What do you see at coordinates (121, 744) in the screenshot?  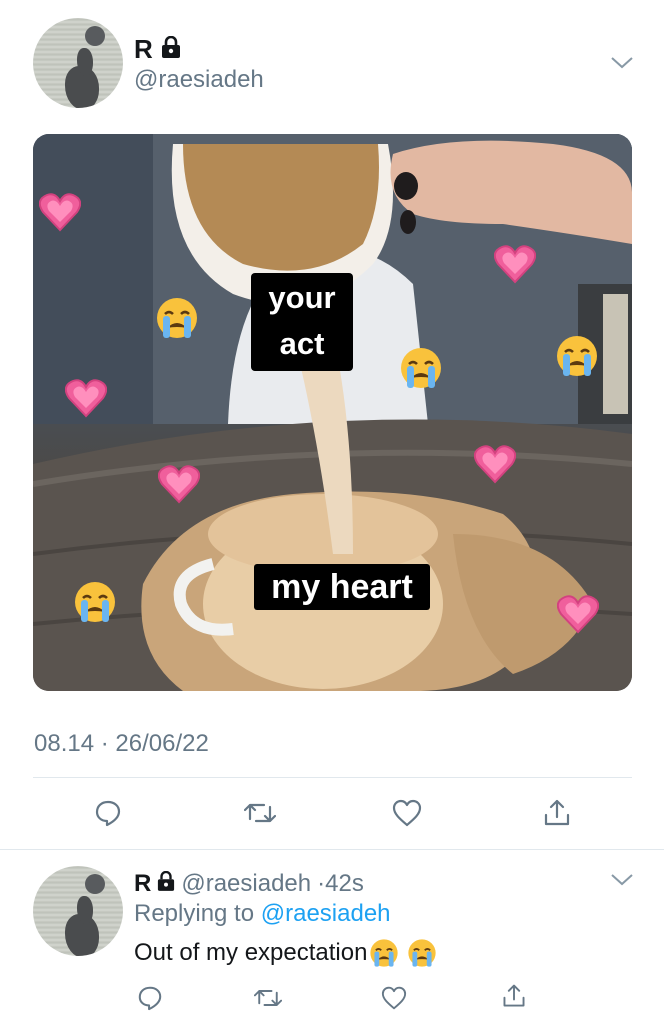 I see `tweet-timestamp: 08.14 · 26/06/22` at bounding box center [121, 744].